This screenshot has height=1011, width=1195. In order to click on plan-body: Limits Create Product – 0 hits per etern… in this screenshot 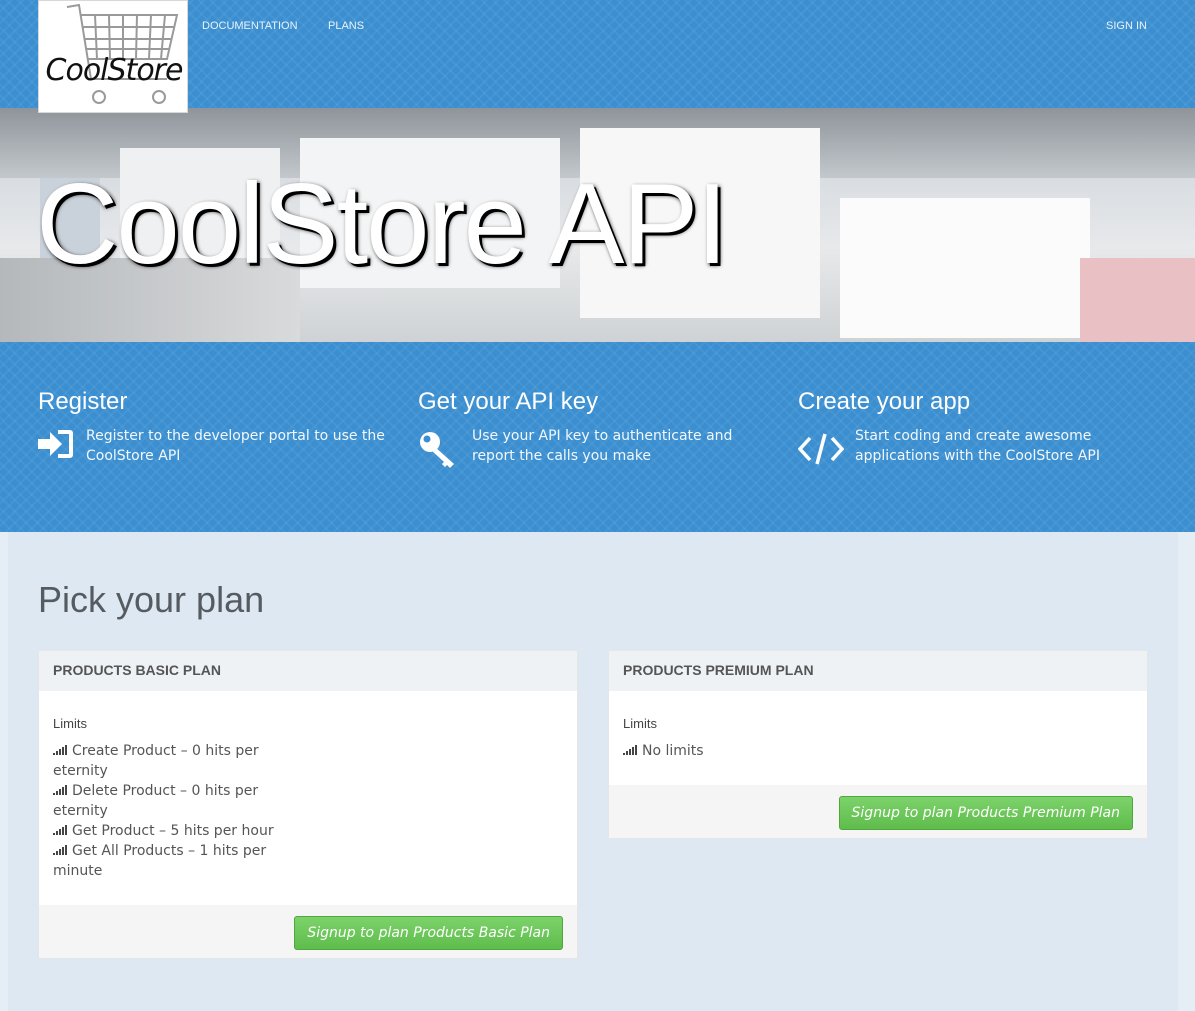, I will do `click(308, 798)`.